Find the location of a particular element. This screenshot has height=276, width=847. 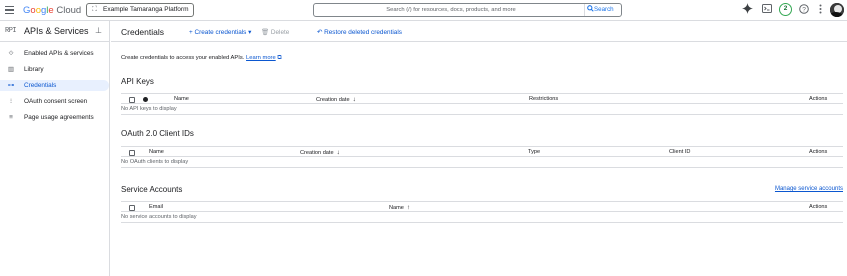

learn-more-link: Learn more is located at coordinates (261, 58).